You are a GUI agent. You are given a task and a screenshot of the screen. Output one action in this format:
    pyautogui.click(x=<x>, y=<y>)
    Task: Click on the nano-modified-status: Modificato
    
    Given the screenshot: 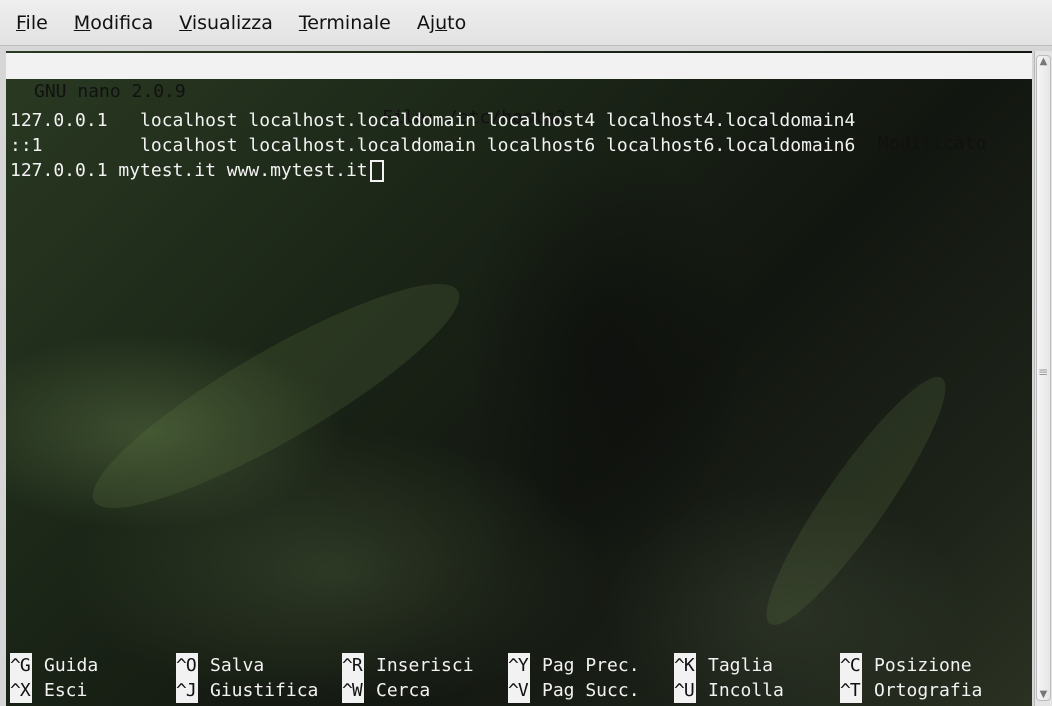 What is the action you would take?
    pyautogui.click(x=932, y=143)
    